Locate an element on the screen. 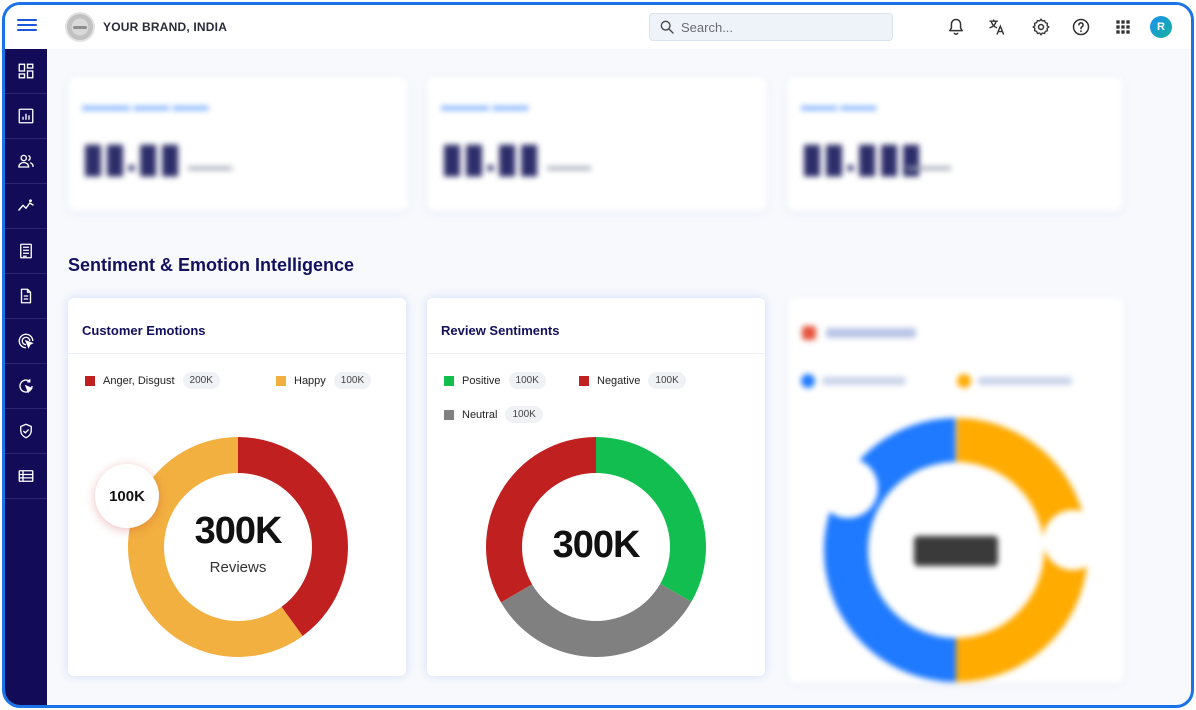 The width and height of the screenshot is (1196, 710). trend-line-icon is located at coordinates (25, 205).